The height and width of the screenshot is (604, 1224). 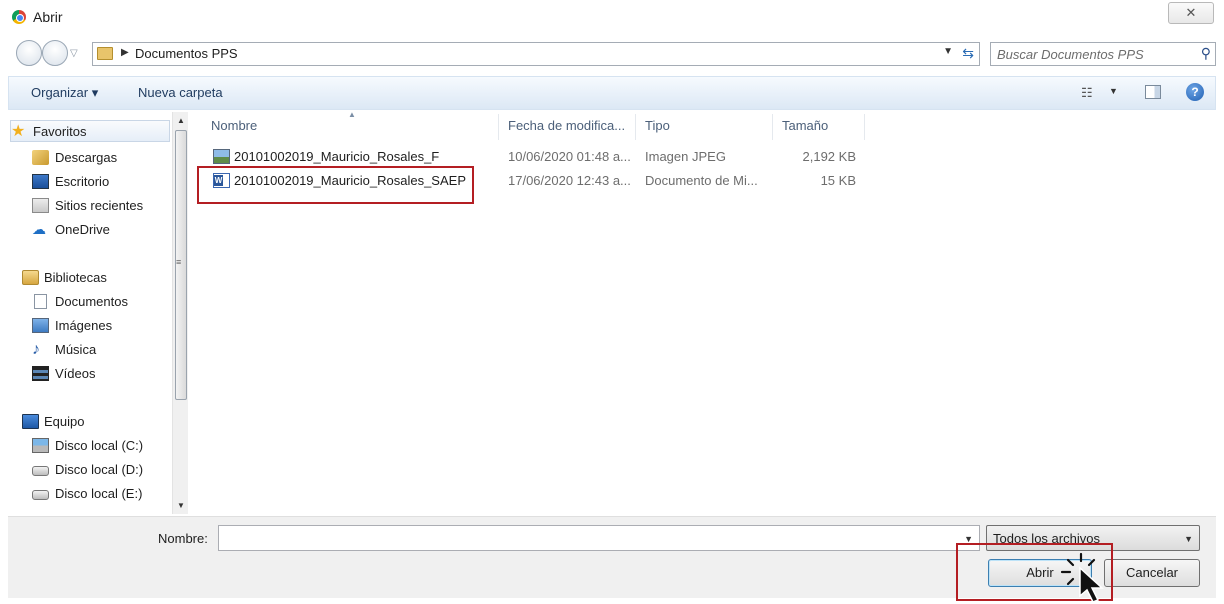 I want to click on refresh-icon: ⇆, so click(x=968, y=53).